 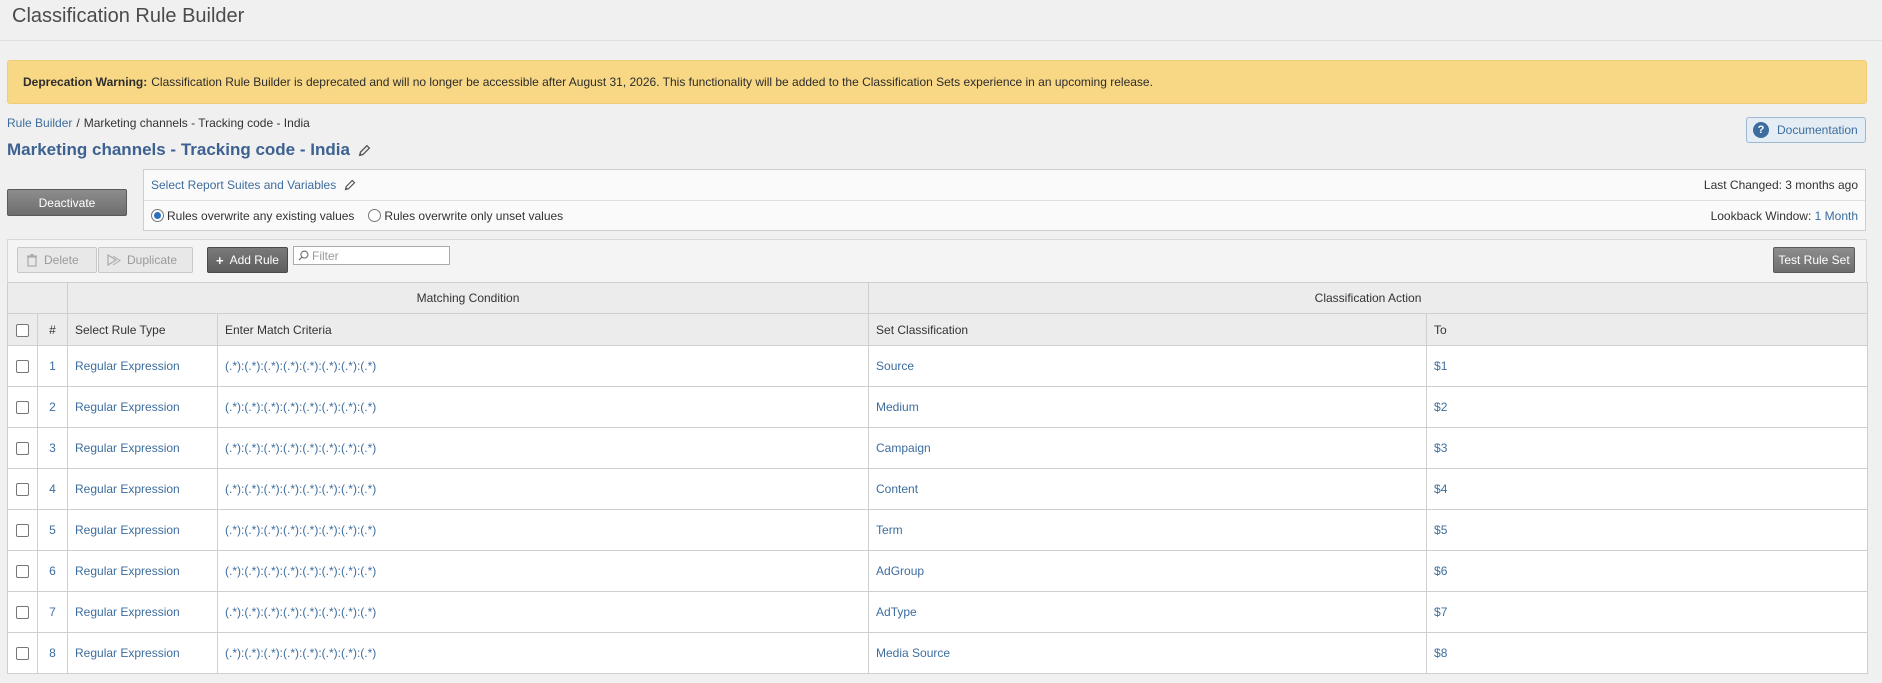 I want to click on deactivate-button: Deactivate, so click(x=67, y=202).